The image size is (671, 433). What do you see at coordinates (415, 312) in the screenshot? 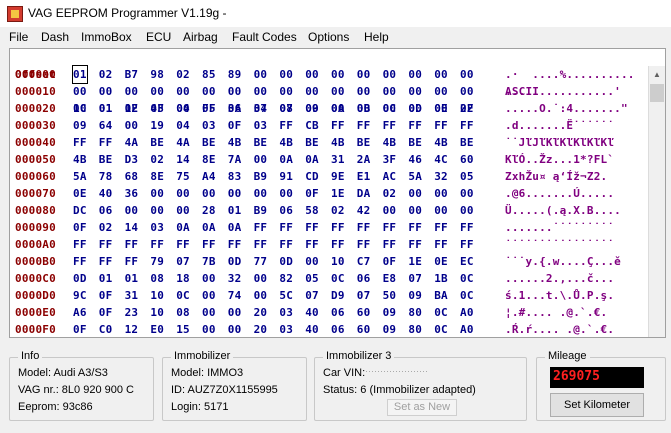
I see `hex-byte: 80` at bounding box center [415, 312].